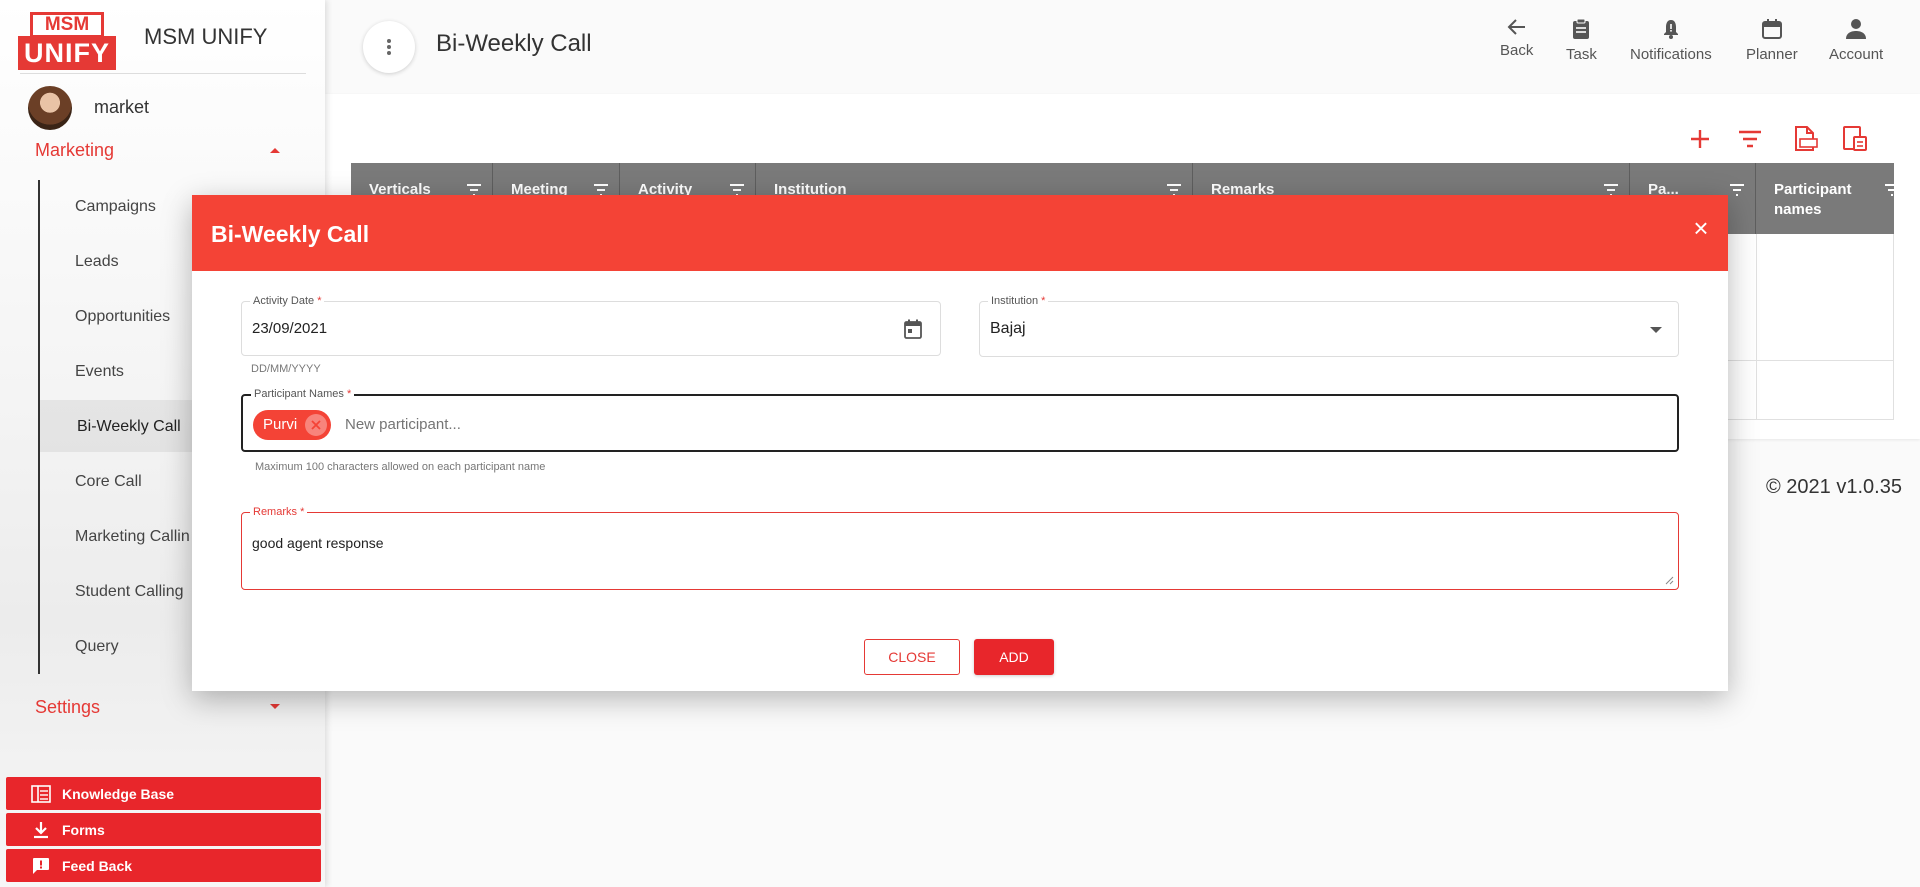 Image resolution: width=1920 pixels, height=887 pixels. Describe the element at coordinates (645, 424) in the screenshot. I see `new-participant-input` at that location.